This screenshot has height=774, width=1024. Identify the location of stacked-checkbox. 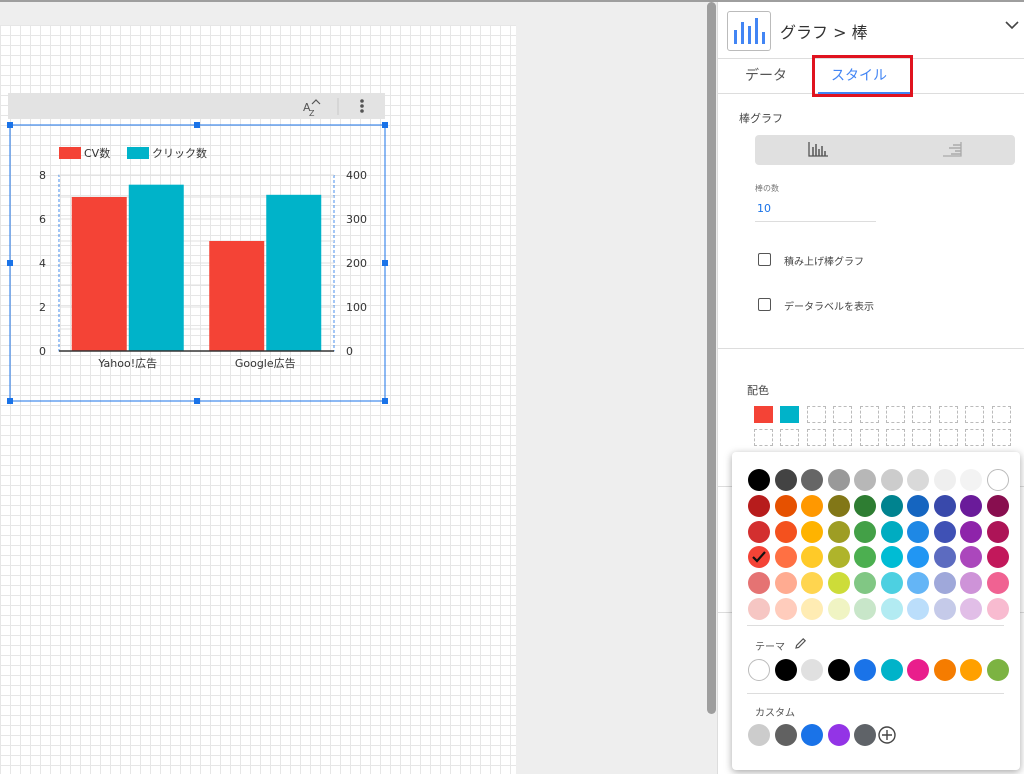
(764, 259).